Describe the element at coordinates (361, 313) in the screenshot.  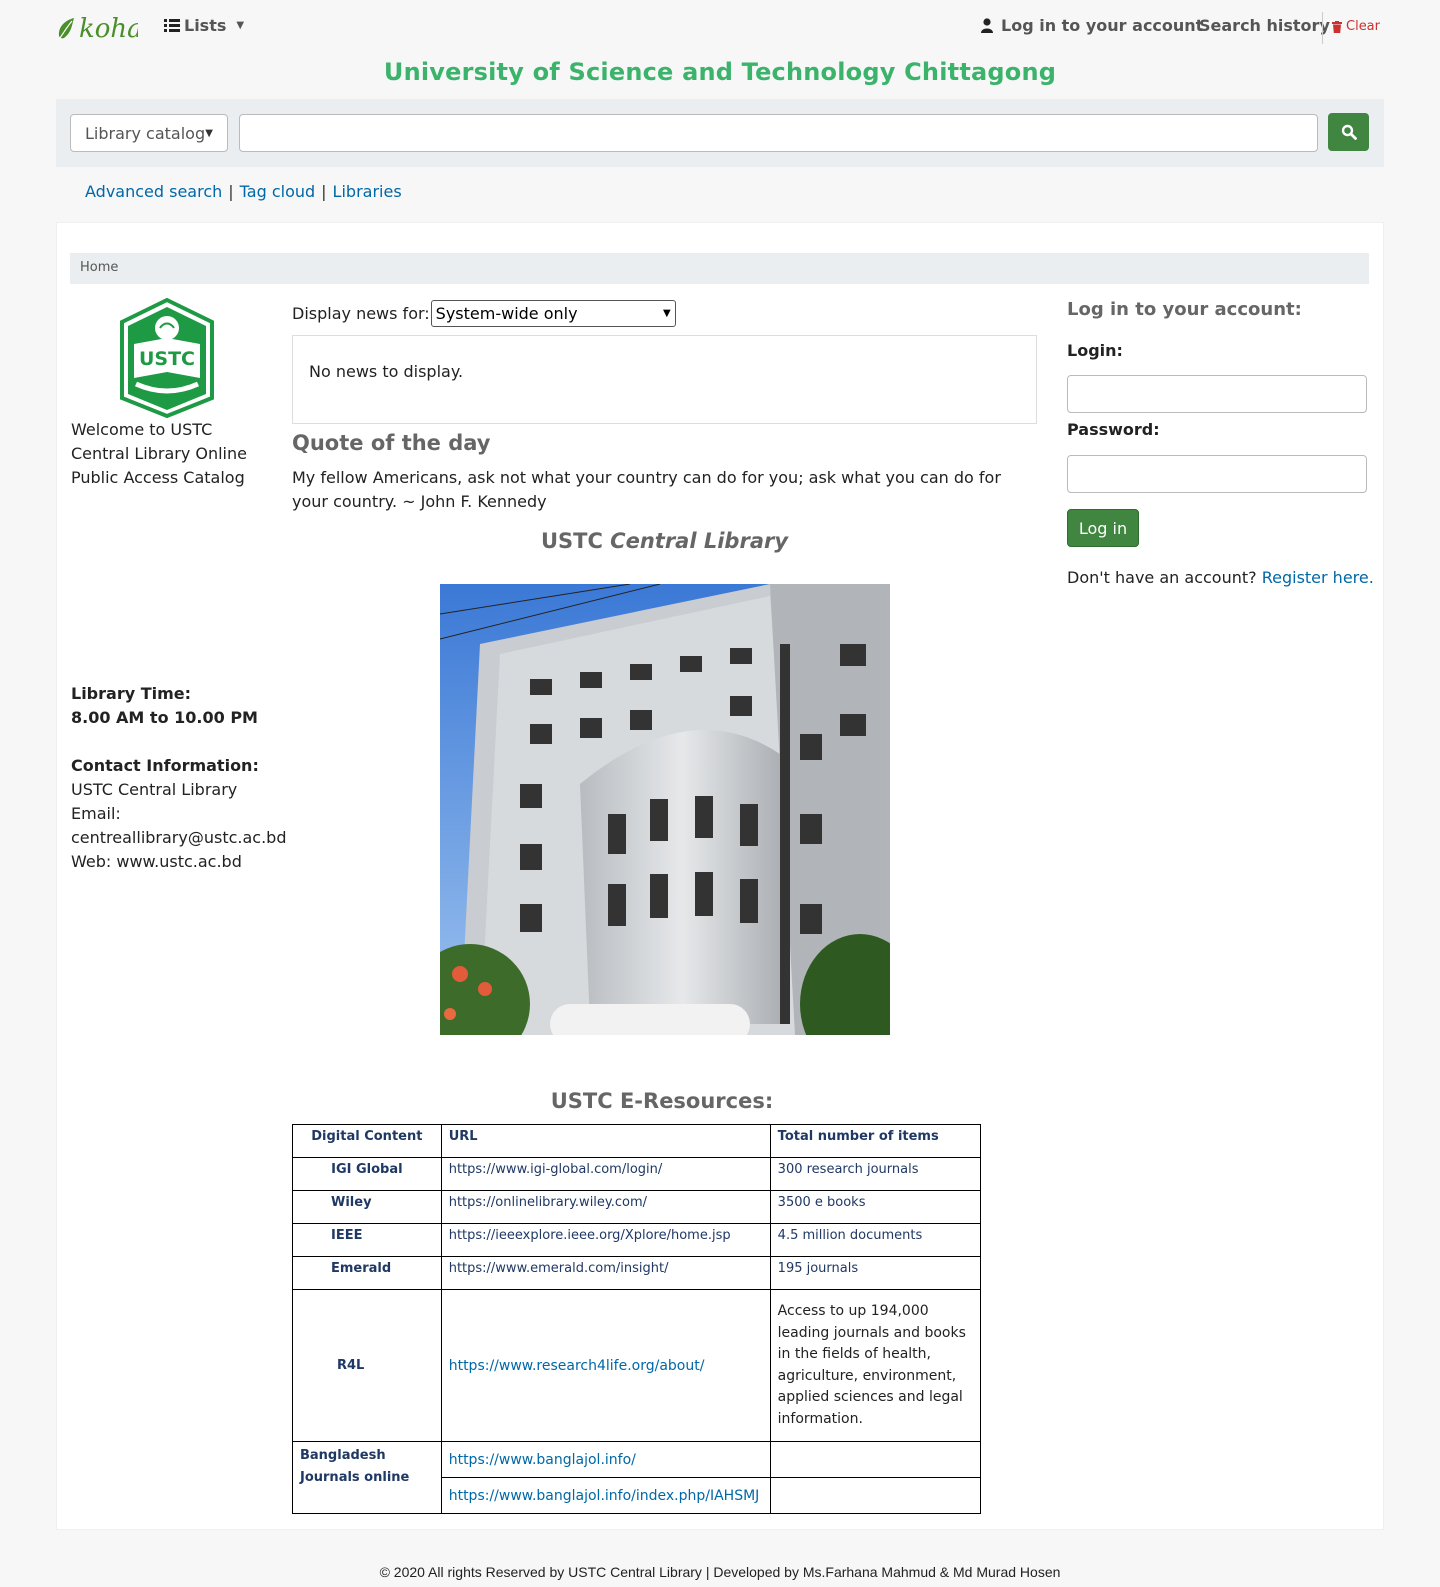
I see `news-filter-label: Display news for:` at that location.